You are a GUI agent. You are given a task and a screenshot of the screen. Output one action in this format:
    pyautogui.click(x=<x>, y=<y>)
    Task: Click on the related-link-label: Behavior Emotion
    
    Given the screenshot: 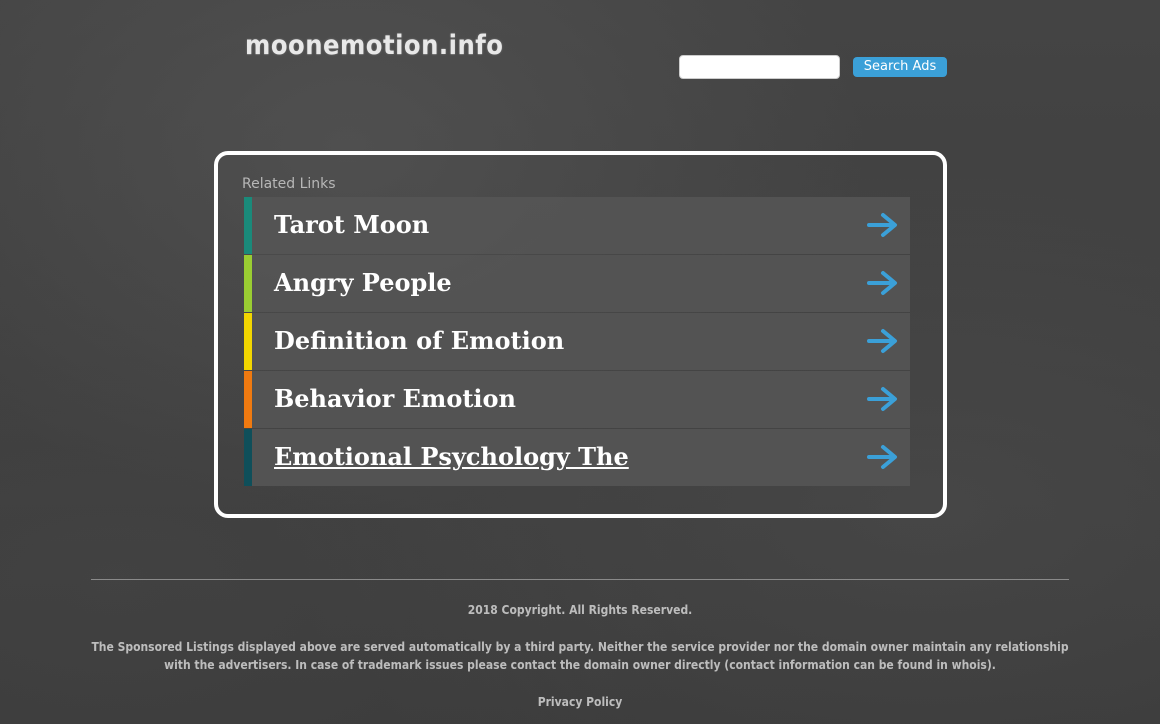 What is the action you would take?
    pyautogui.click(x=395, y=398)
    